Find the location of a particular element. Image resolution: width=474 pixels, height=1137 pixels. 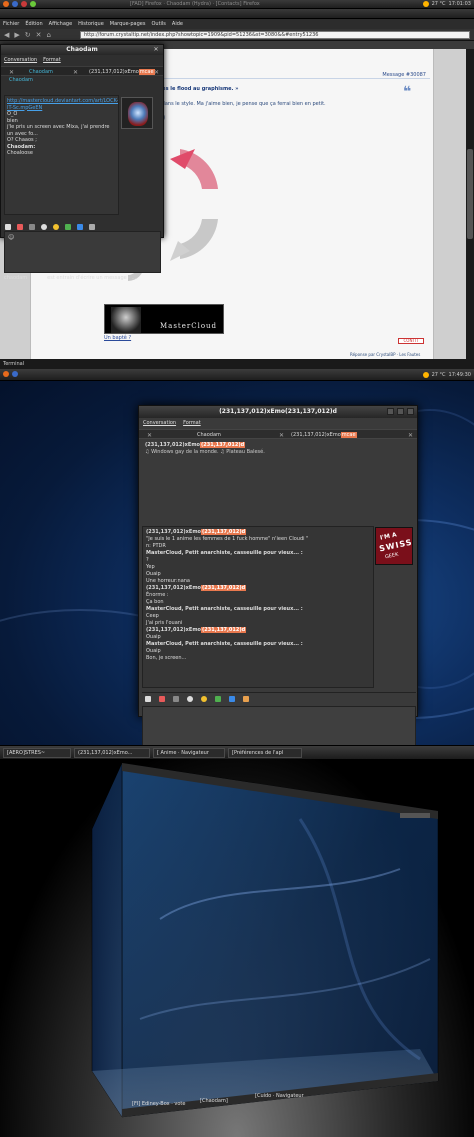

chat-nick-label: (231,137,012)xEmo is located at coordinates (173, 630).